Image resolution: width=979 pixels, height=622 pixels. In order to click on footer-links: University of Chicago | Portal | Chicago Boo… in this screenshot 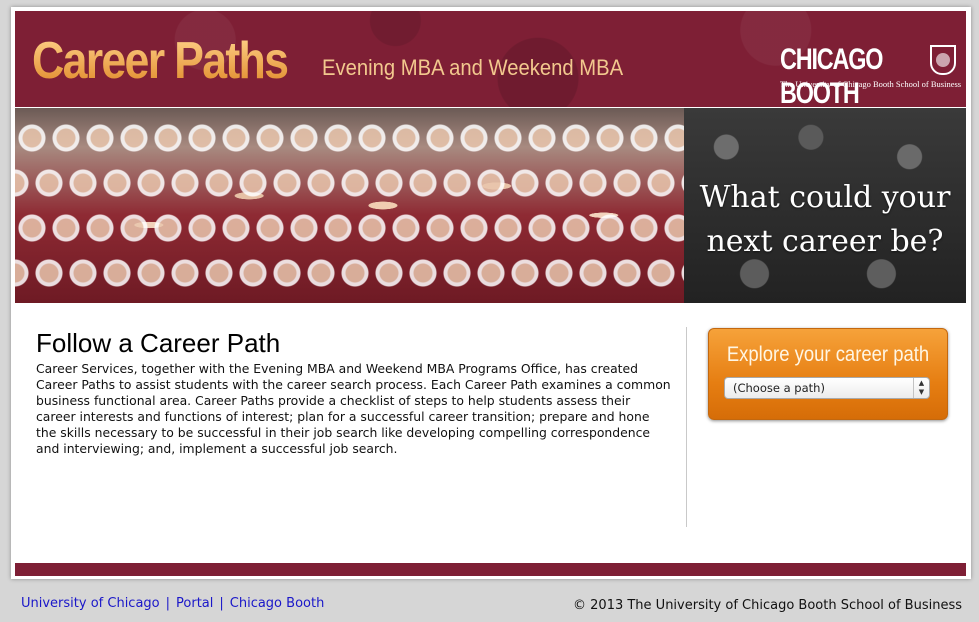, I will do `click(172, 604)`.